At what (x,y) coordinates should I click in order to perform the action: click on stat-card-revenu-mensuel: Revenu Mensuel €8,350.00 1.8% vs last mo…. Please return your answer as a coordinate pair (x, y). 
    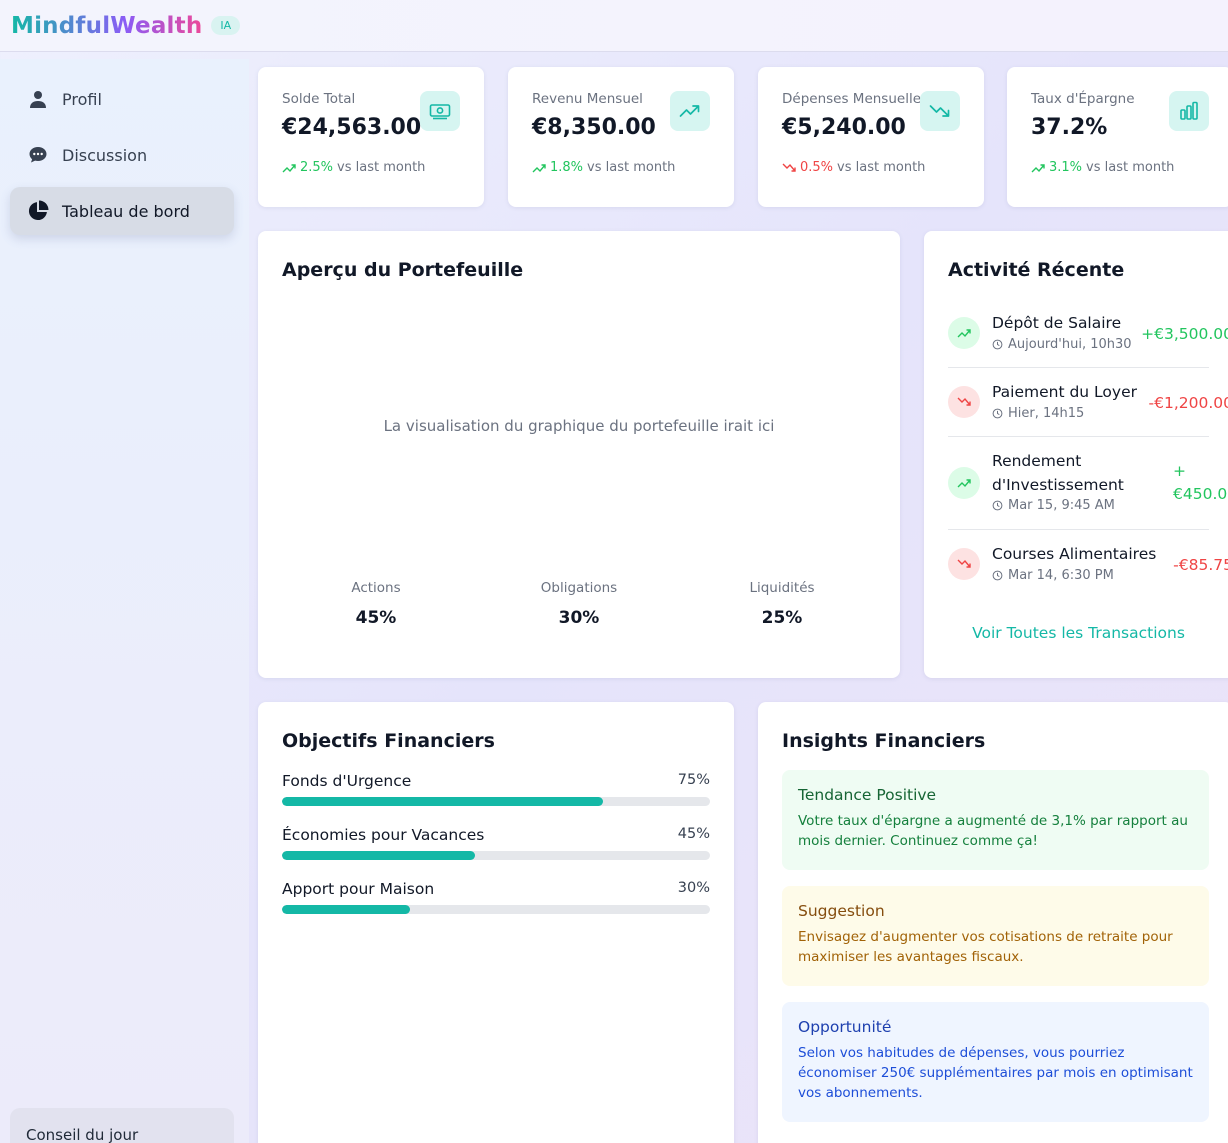
    Looking at the image, I should click on (621, 137).